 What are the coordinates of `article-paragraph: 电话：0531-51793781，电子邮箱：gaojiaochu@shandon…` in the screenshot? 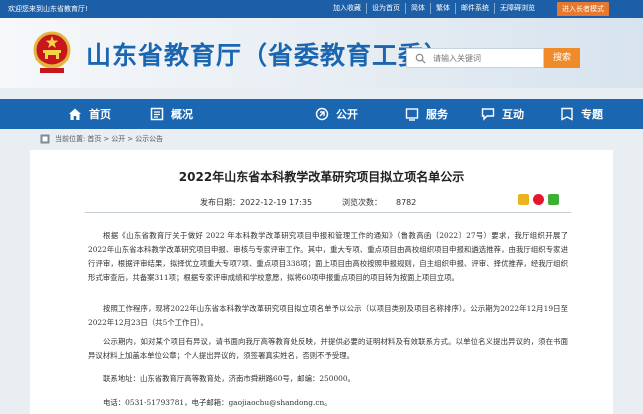 It's located at (217, 402).